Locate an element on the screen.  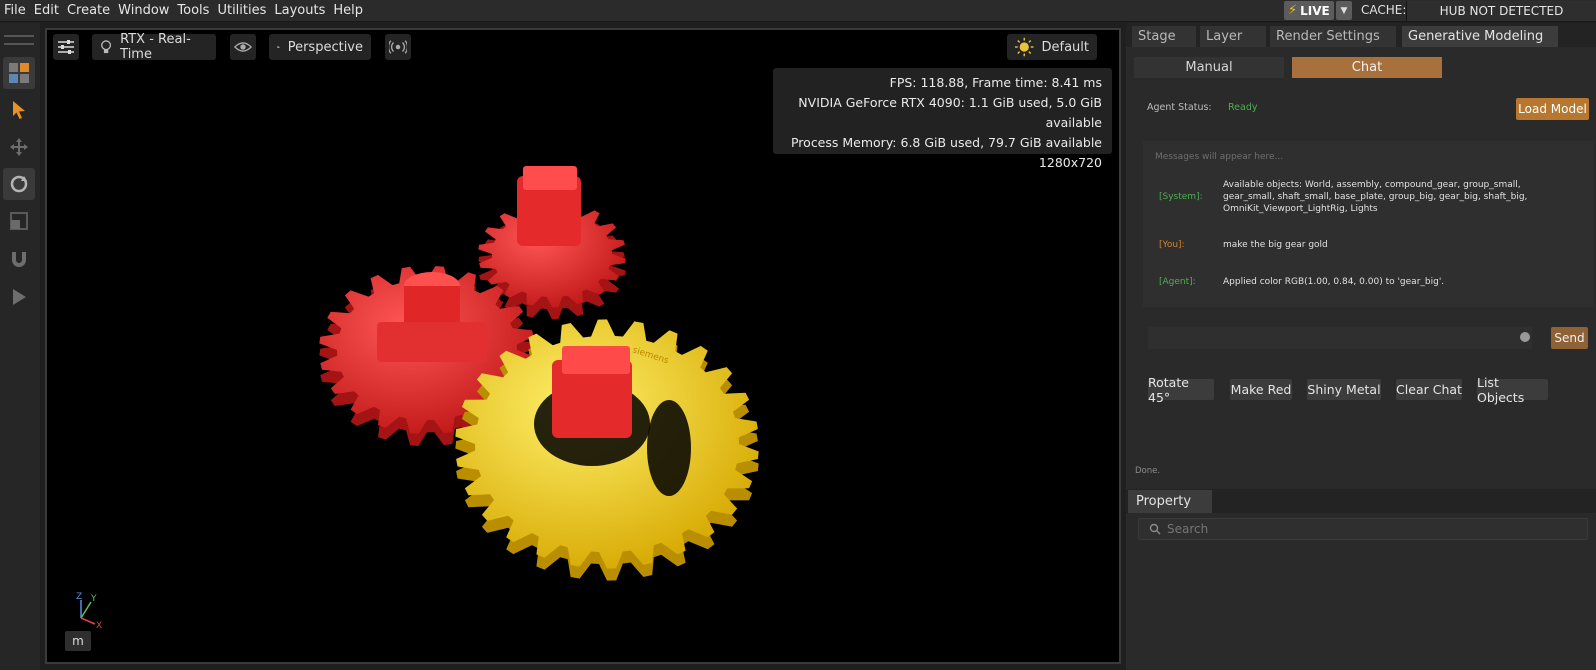
list-objects-button: List Objects is located at coordinates (1512, 390).